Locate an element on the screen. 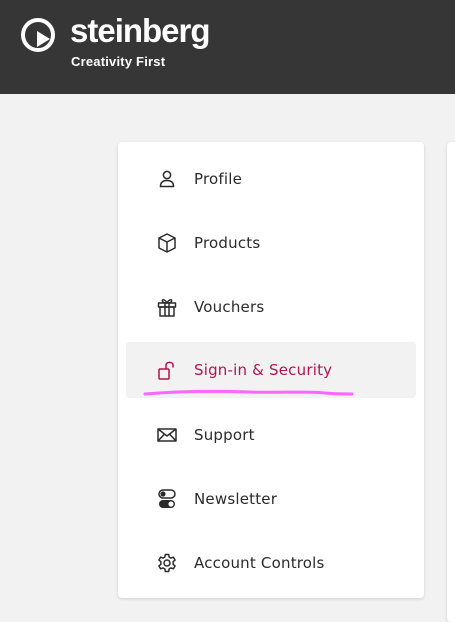 The height and width of the screenshot is (622, 455). highlight-underline is located at coordinates (248, 392).